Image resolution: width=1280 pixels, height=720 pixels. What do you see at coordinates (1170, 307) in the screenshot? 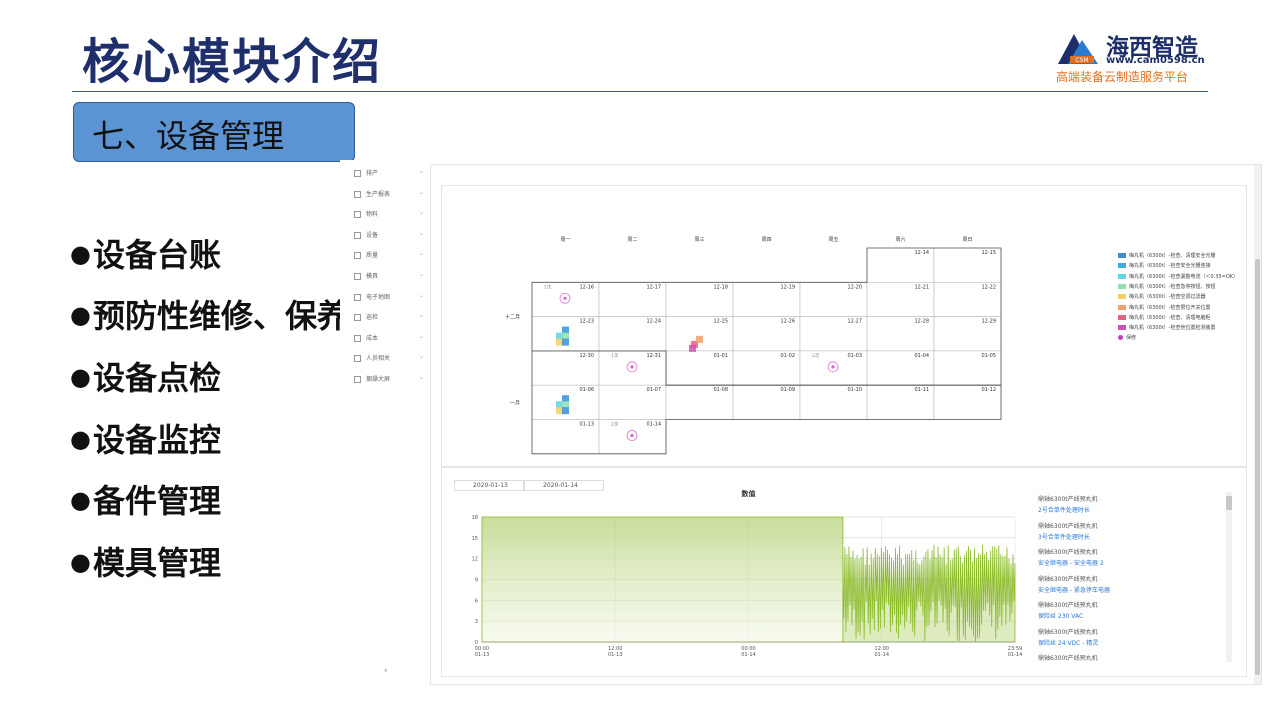
I see `legend-label: 梅丸机（6300t）-检查限位开关位置` at bounding box center [1170, 307].